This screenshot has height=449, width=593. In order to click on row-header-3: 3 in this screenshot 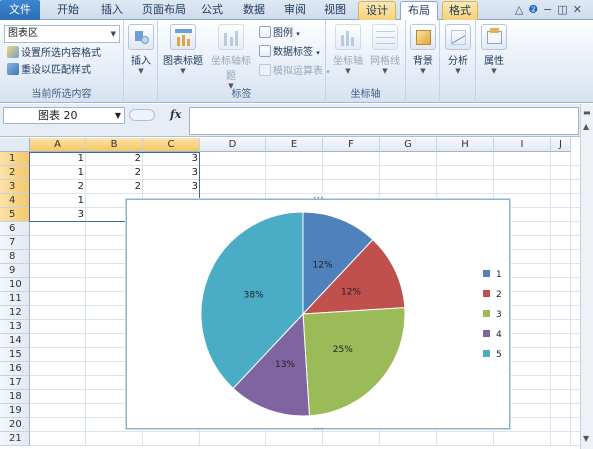, I will do `click(15, 187)`.